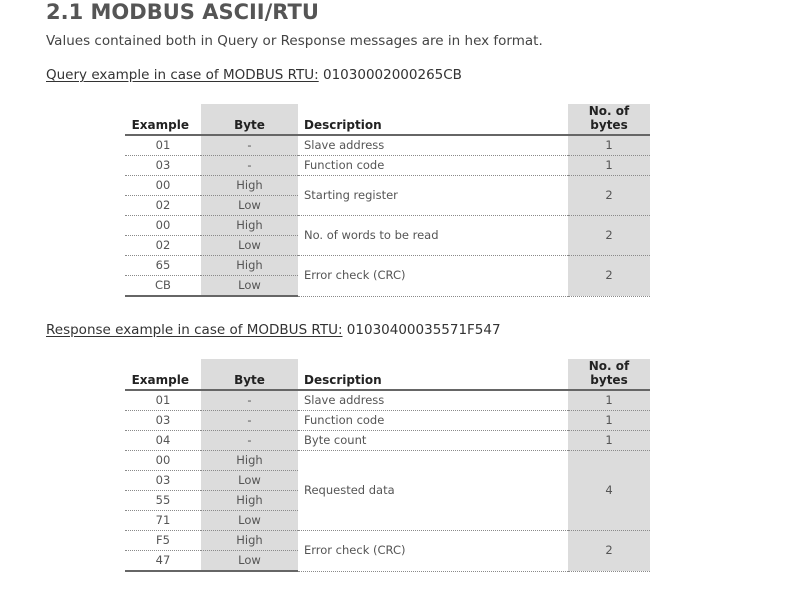 This screenshot has width=788, height=609. I want to click on table-row: 65 High Error check (CRC) 2, so click(387, 276).